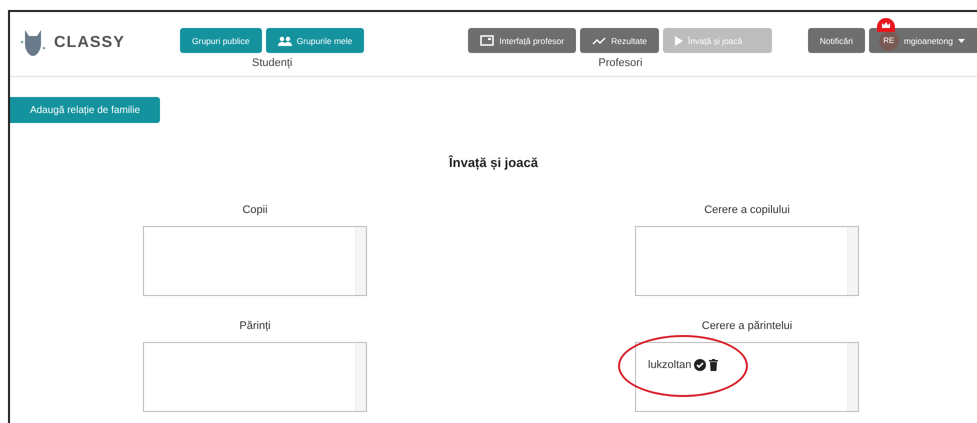  Describe the element at coordinates (221, 40) in the screenshot. I see `group-button: Grupuri publice` at that location.